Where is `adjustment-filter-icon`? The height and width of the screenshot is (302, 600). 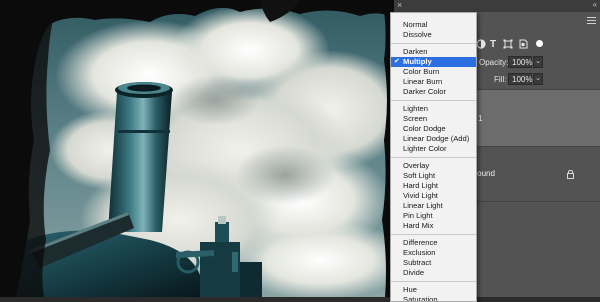 adjustment-filter-icon is located at coordinates (481, 46).